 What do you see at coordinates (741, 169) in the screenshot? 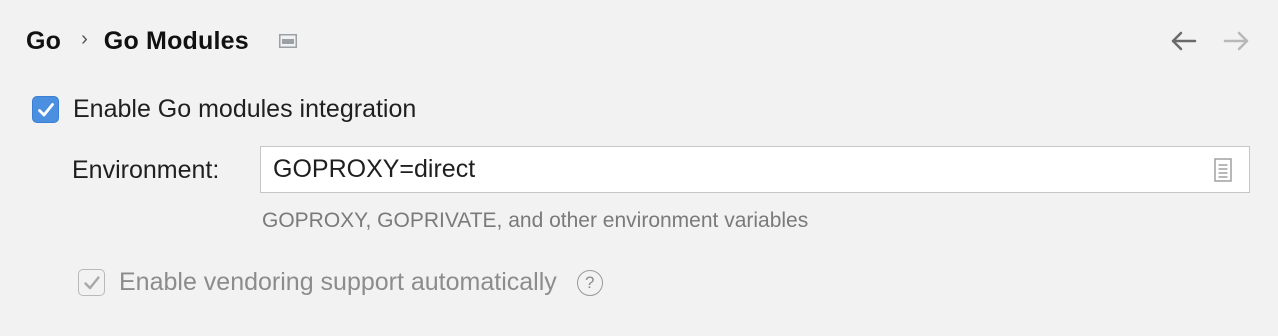
I see `environment-input: GOPROXY=direct` at bounding box center [741, 169].